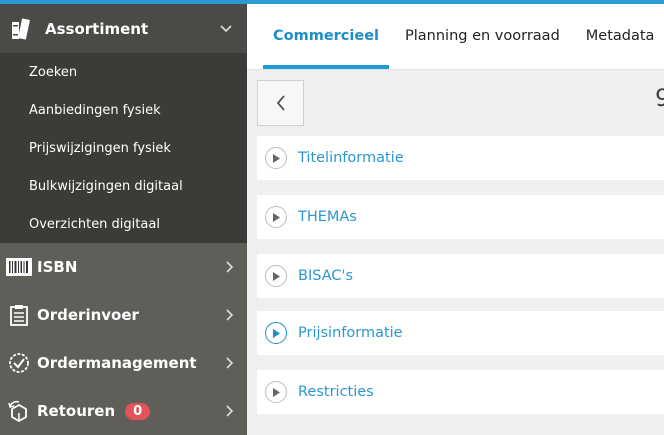 The image size is (664, 435). I want to click on sidebar-item-label: ISBN, so click(57, 267).